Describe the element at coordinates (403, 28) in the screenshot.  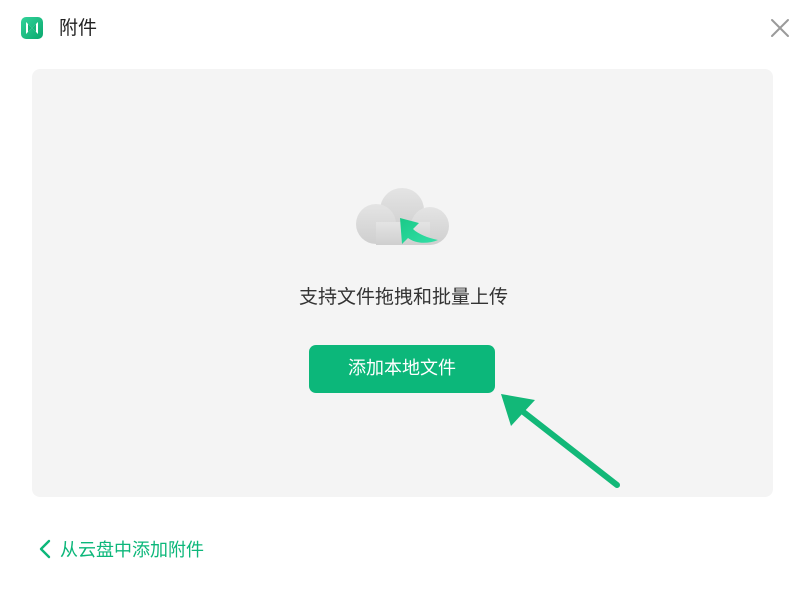
I see `dialog-header: 附件` at that location.